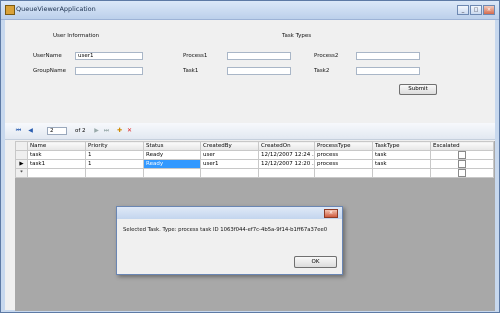 This screenshot has width=500, height=313. Describe the element at coordinates (191, 71) in the screenshot. I see `task1-label: Task1` at that location.